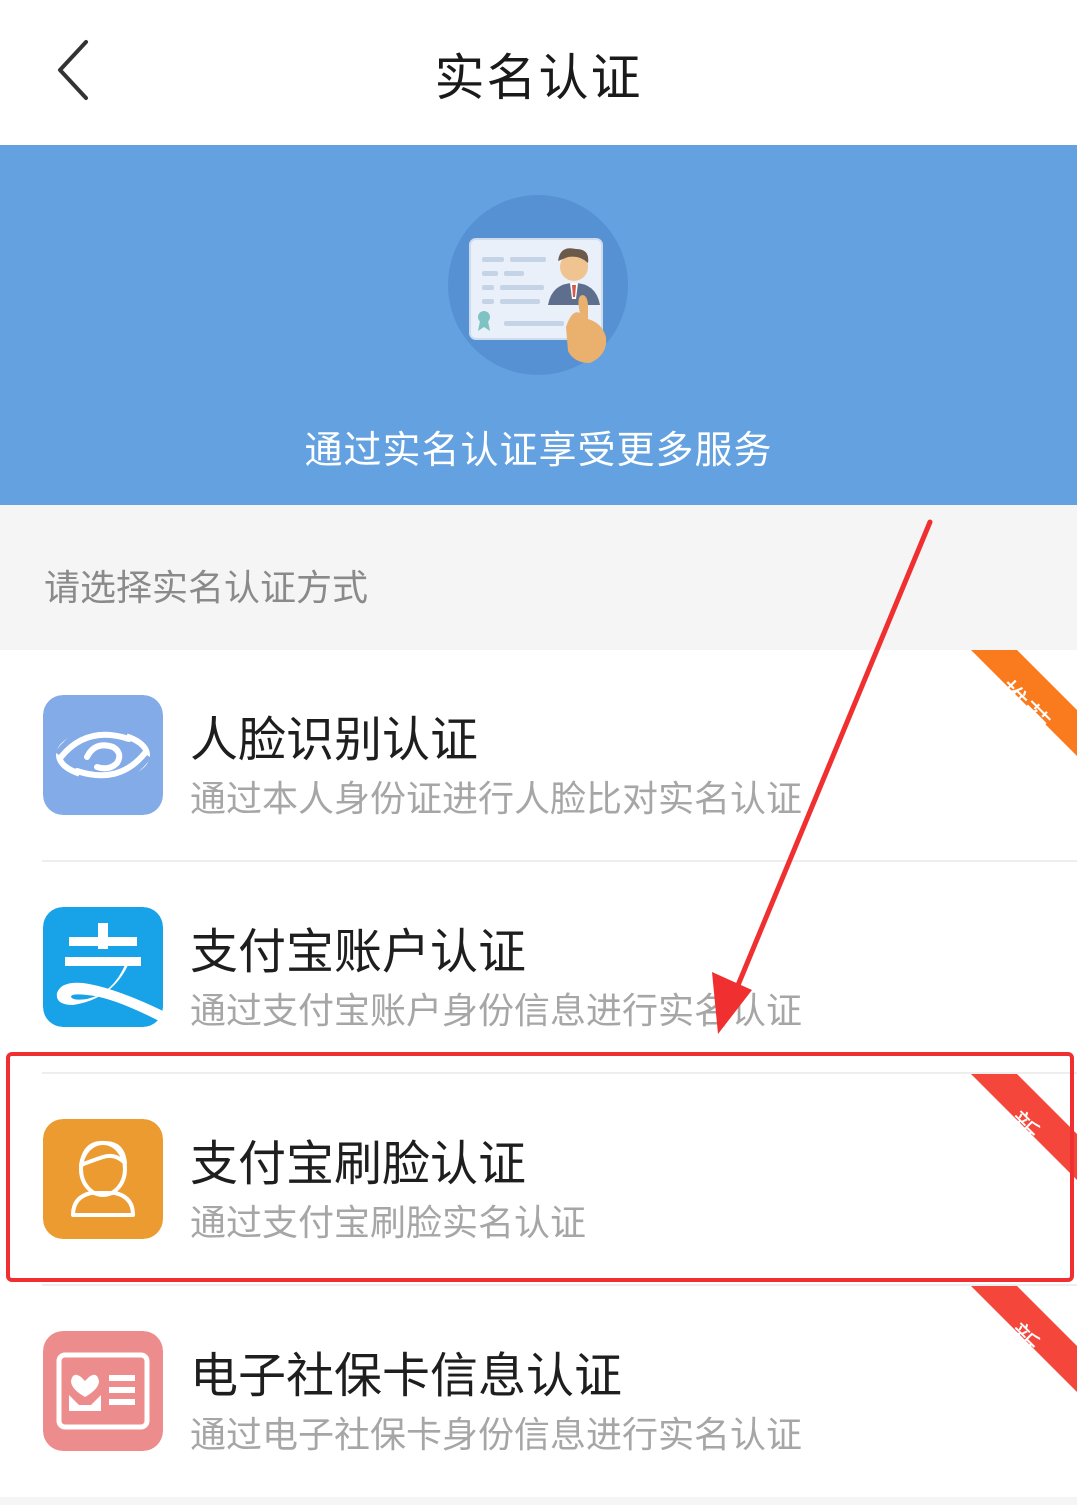 Image resolution: width=1077 pixels, height=1505 pixels. Describe the element at coordinates (388, 1223) in the screenshot. I see `item-description: 通过支付宝刷脸实名认证` at that location.